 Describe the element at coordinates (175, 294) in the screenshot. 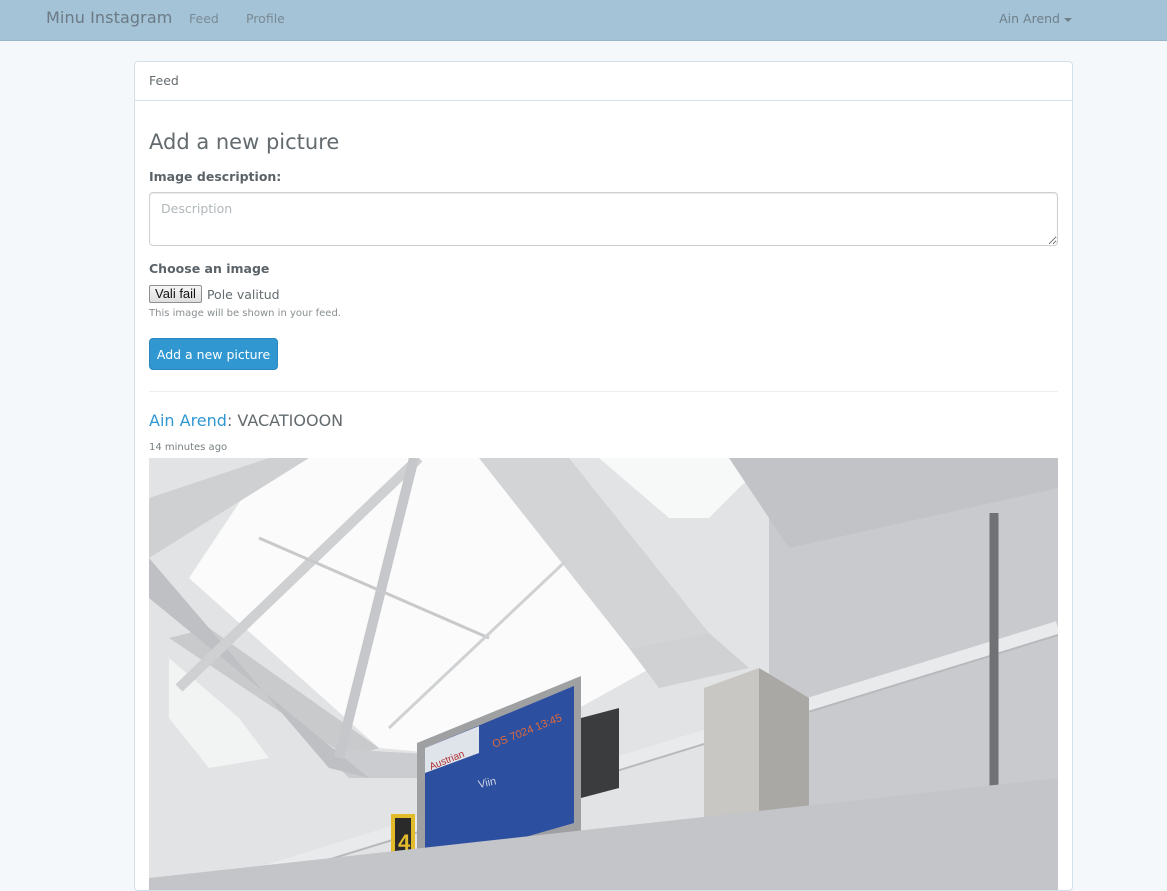

I see `choose-file-button: Vali fail` at that location.